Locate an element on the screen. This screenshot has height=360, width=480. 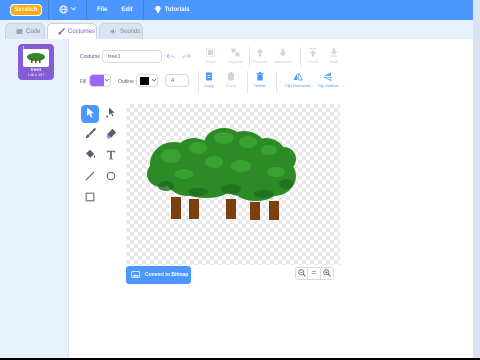
back-icon is located at coordinates (334, 52).